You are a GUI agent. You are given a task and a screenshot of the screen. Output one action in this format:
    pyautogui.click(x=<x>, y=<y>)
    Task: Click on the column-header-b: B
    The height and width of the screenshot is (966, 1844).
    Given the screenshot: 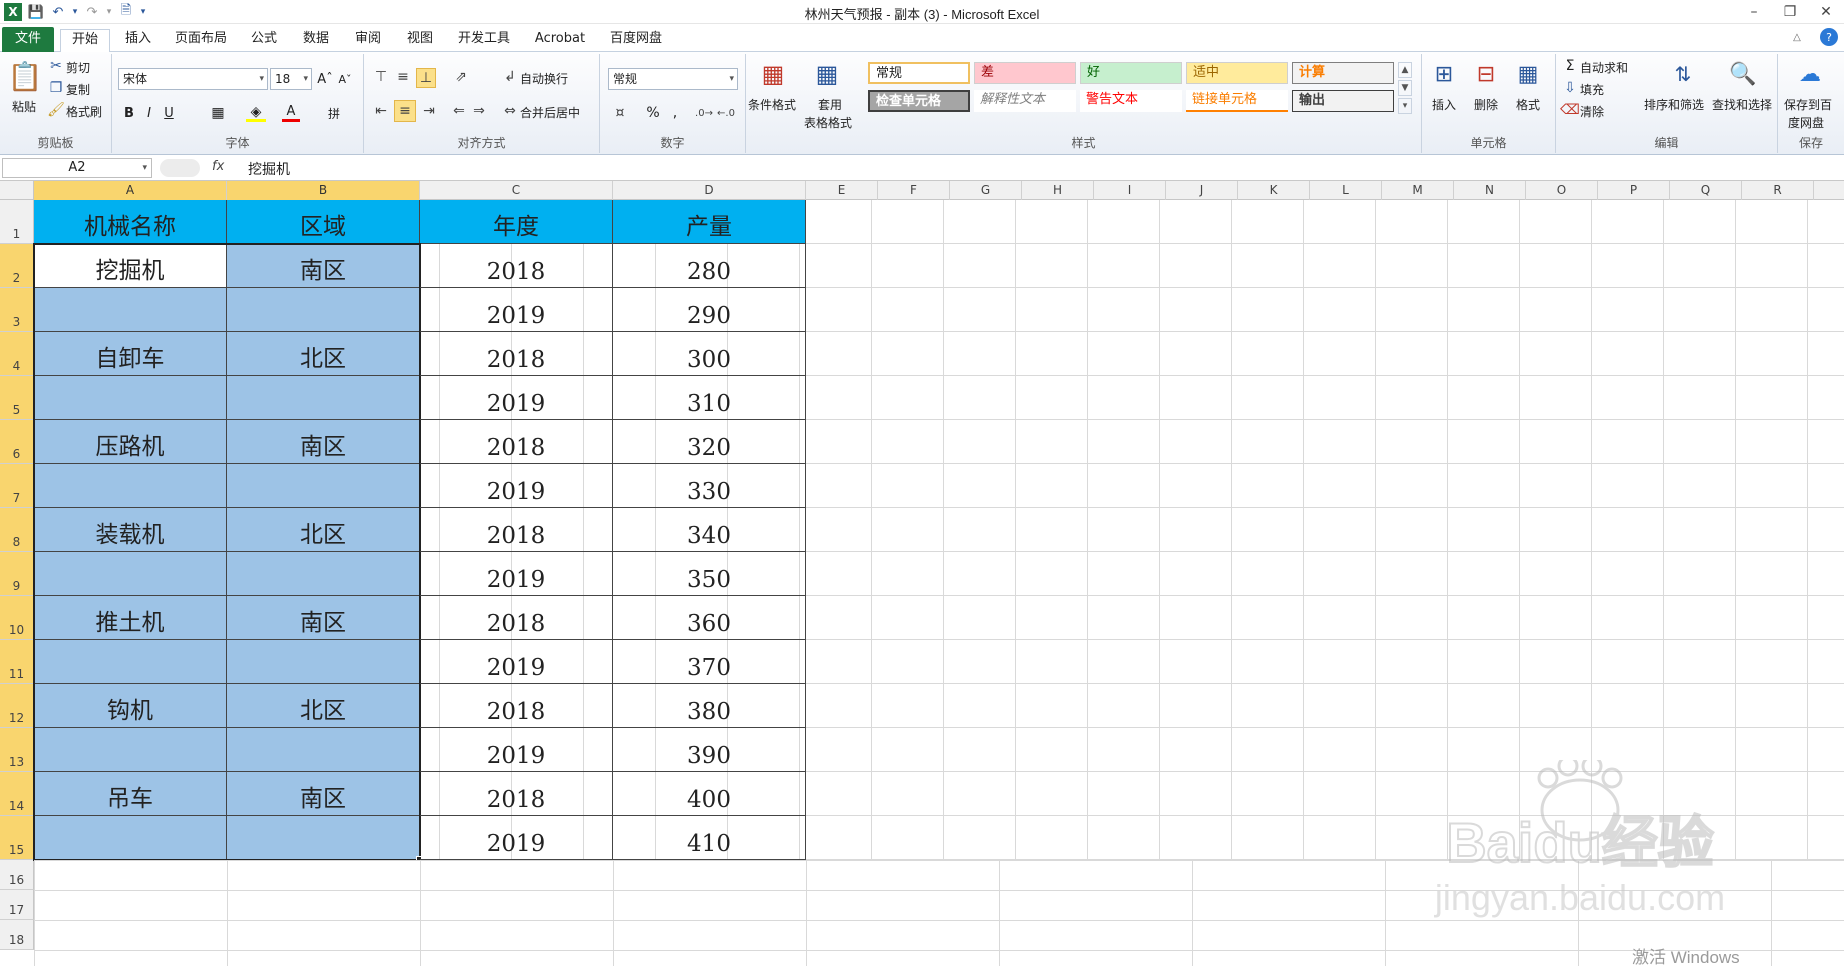 What is the action you would take?
    pyautogui.click(x=323, y=190)
    